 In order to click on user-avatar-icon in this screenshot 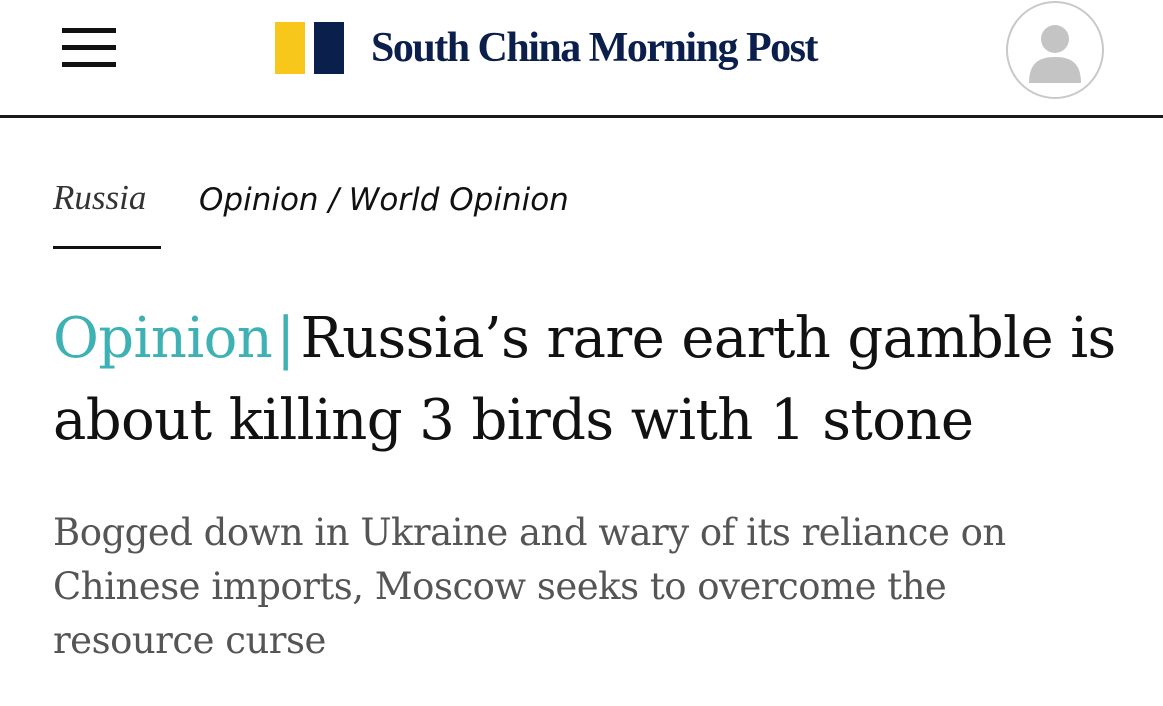, I will do `click(1055, 50)`.